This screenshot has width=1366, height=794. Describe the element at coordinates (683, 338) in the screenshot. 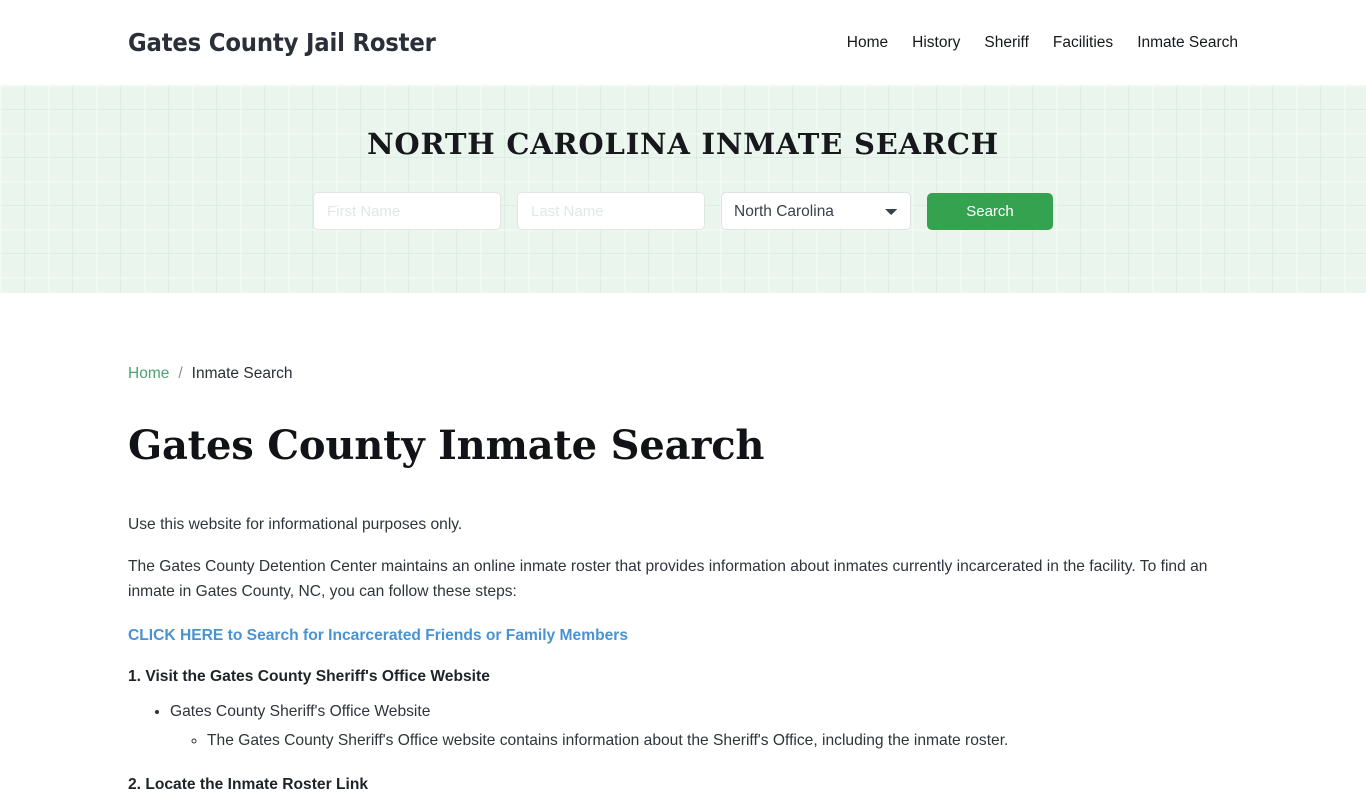

I see `breadcrumb: Home / Inmate Search` at that location.